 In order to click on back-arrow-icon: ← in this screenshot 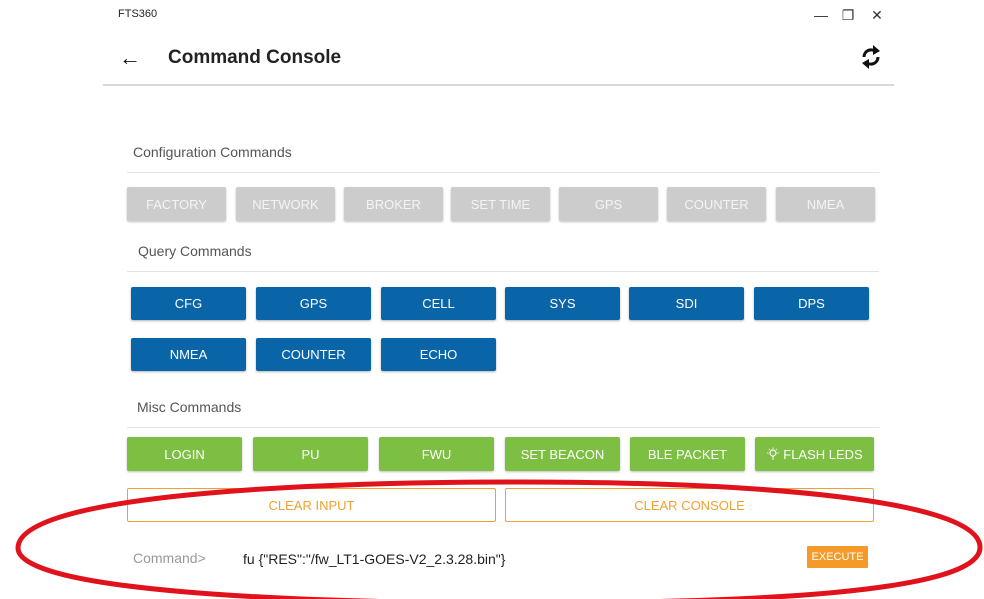, I will do `click(130, 58)`.